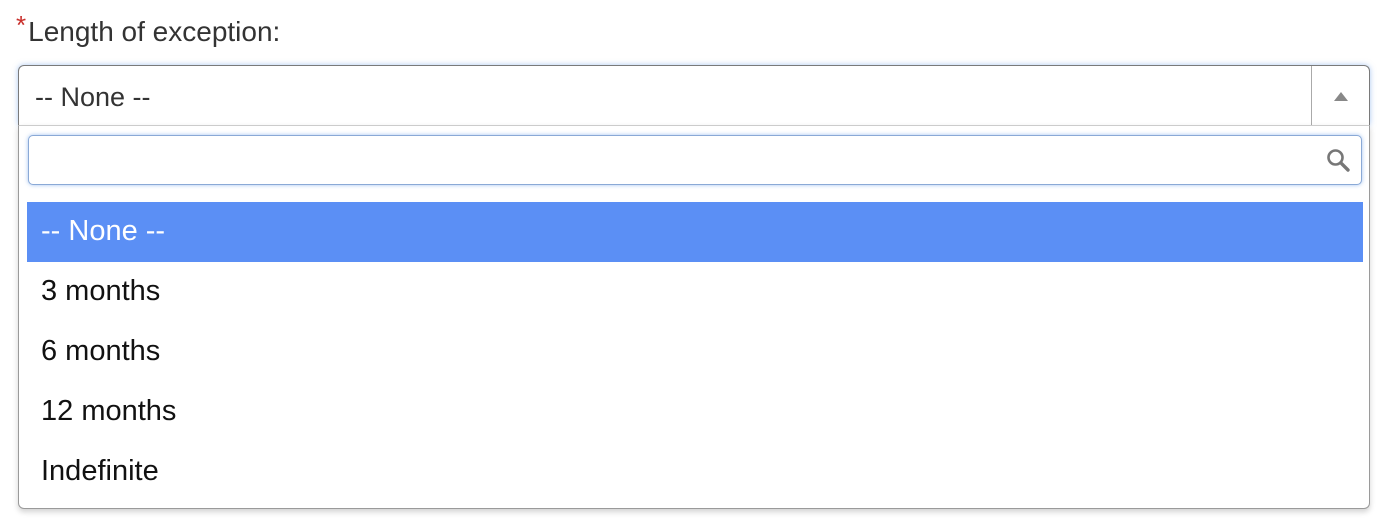  I want to click on search-icon, so click(1338, 160).